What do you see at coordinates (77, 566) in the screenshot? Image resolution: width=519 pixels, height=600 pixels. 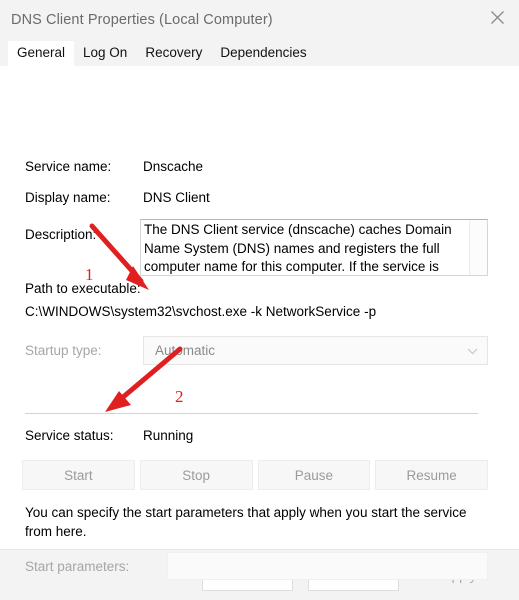 I see `start-parameters-label: Start parameters:` at bounding box center [77, 566].